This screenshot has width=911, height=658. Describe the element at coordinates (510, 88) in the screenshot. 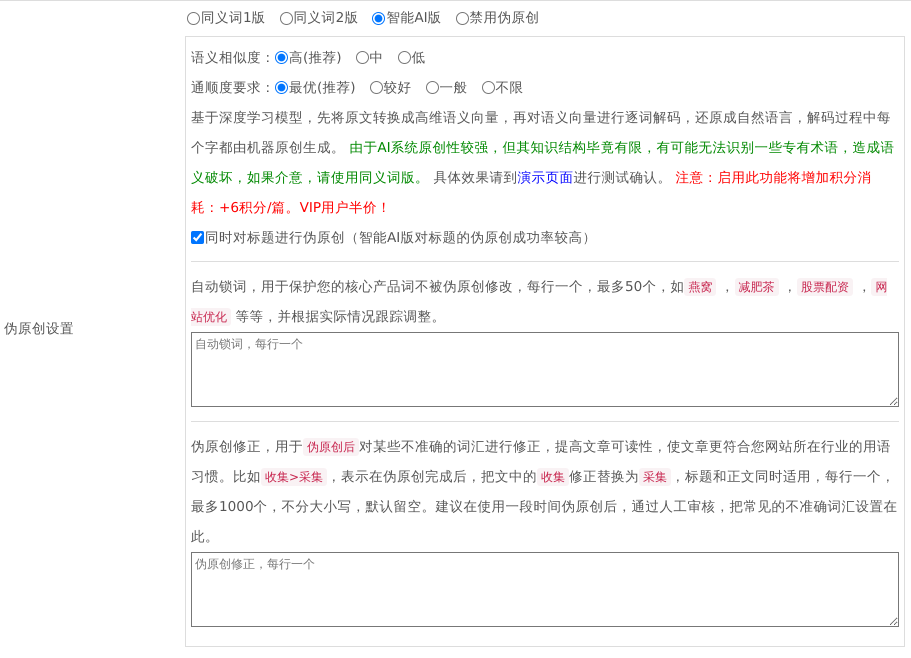

I see `option-label: 不限` at that location.